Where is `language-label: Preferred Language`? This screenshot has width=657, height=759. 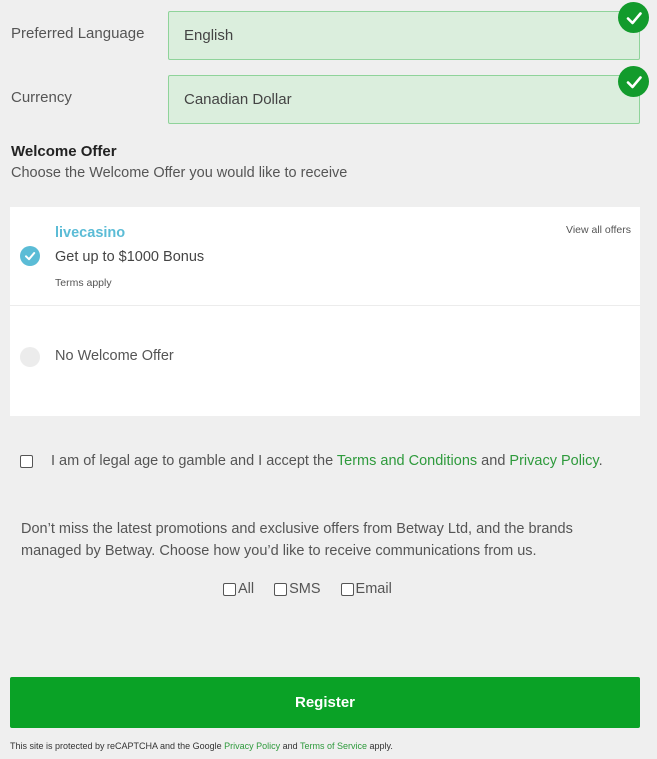 language-label: Preferred Language is located at coordinates (78, 33).